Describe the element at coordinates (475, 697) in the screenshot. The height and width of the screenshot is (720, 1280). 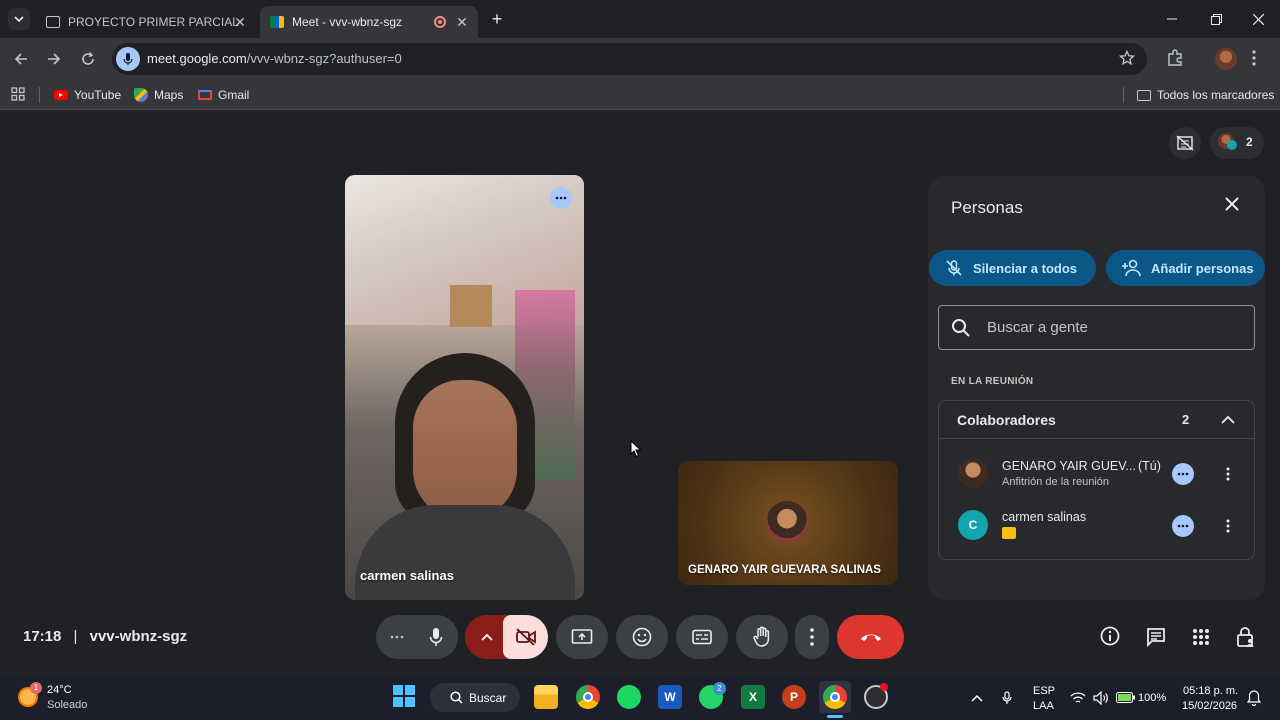
I see `taskbar-search: Buscar` at that location.